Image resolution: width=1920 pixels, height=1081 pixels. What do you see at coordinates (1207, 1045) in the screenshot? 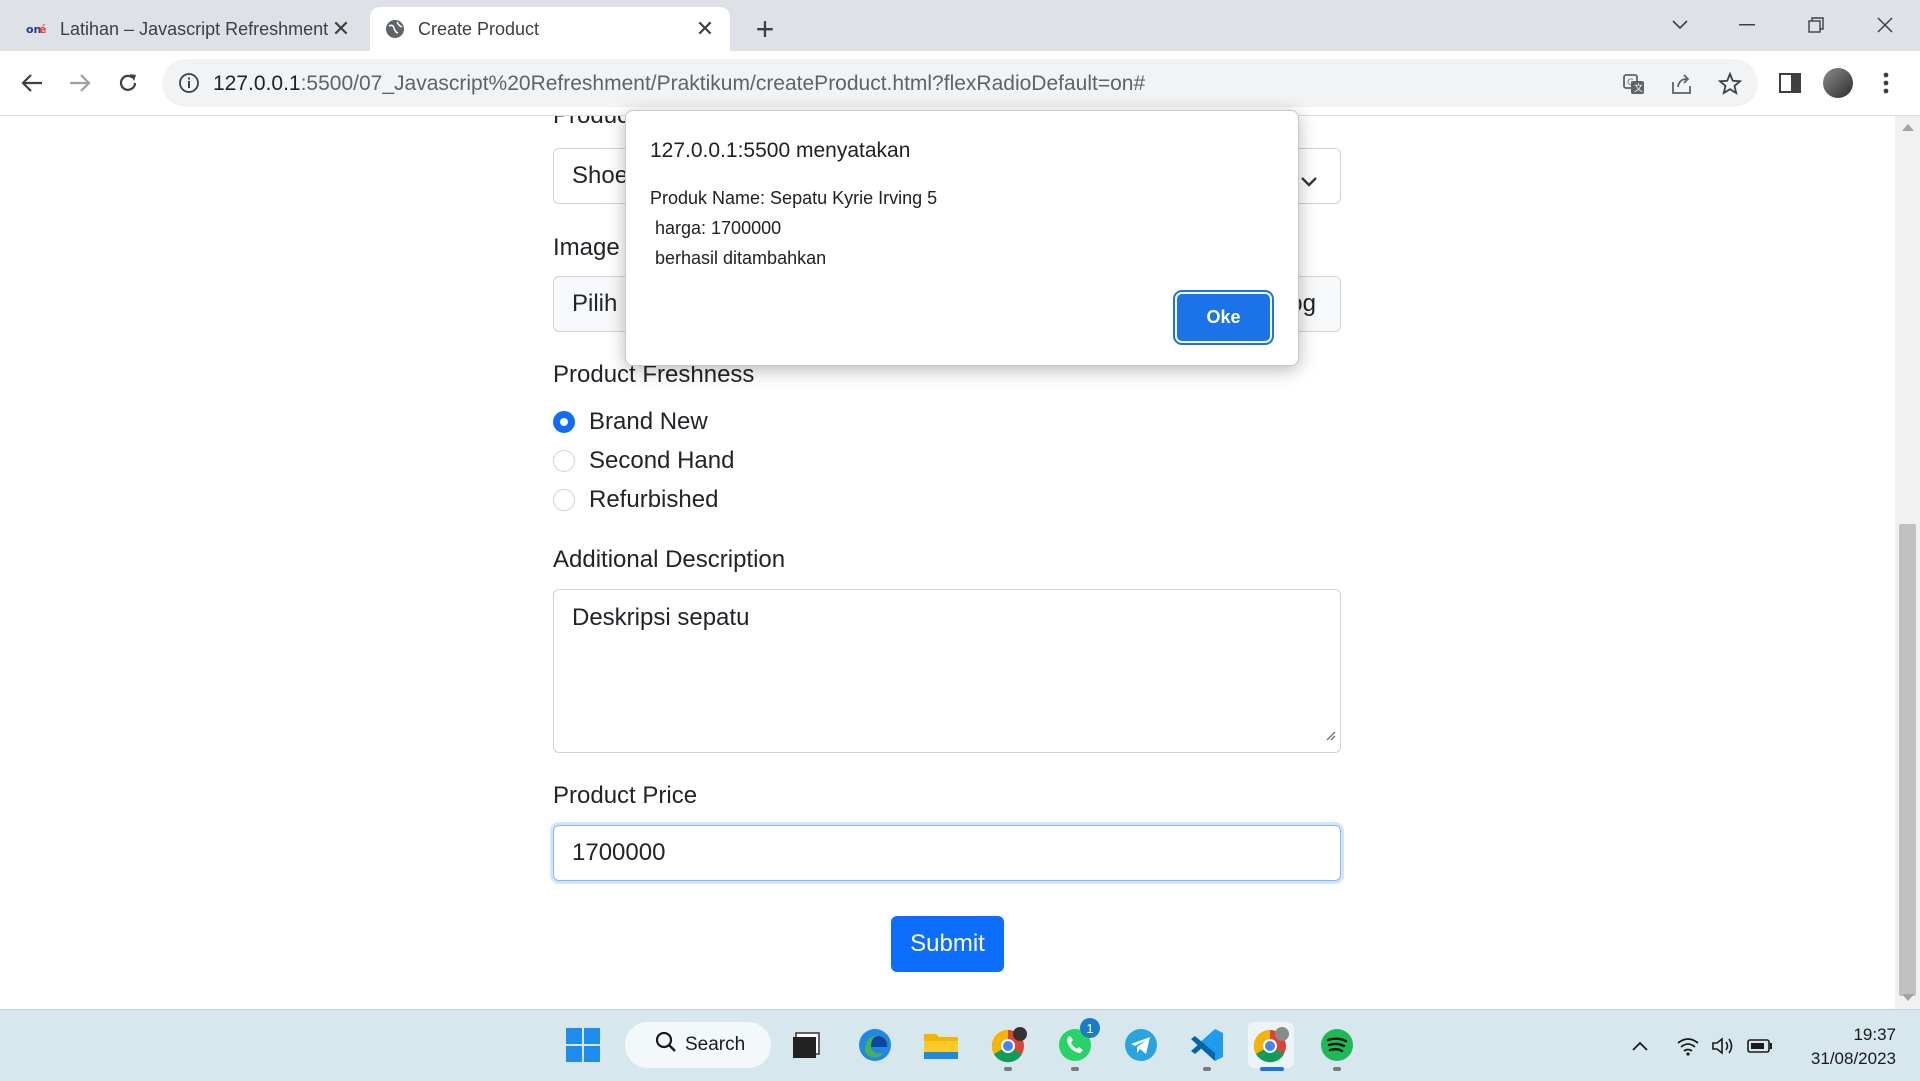
I see `vscode-icon` at bounding box center [1207, 1045].